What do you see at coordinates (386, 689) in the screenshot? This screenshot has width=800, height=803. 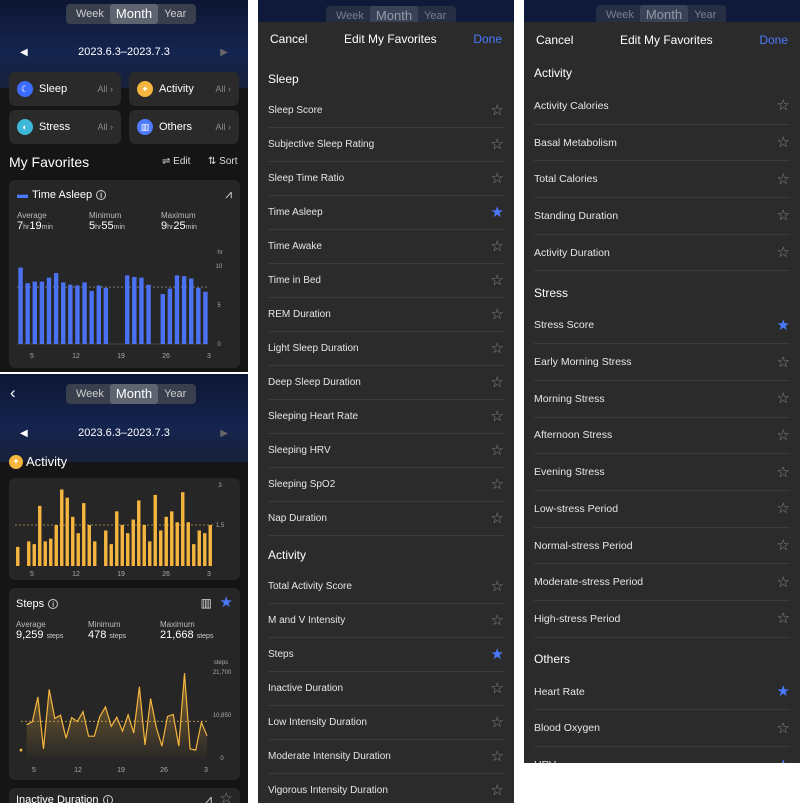 I see `favorite-list-item: Inactive Duration ☆` at bounding box center [386, 689].